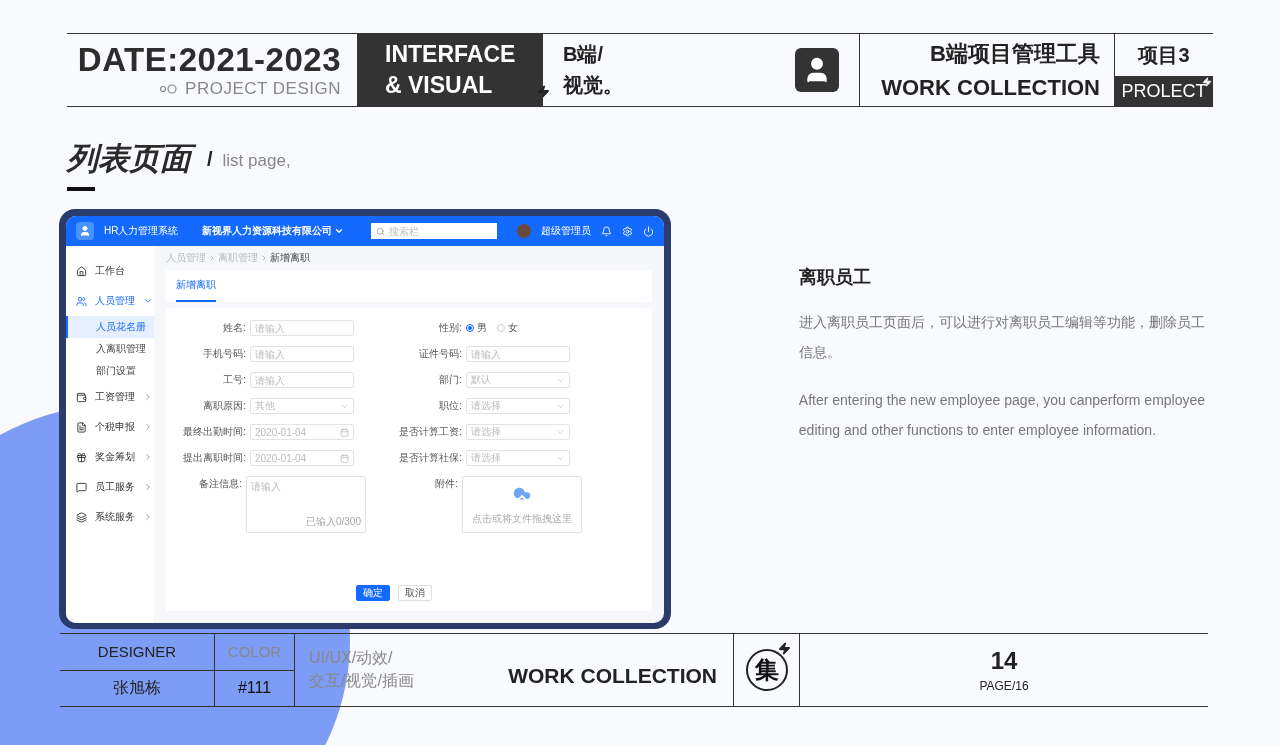  I want to click on subtitle: PROJECT DESIGN, so click(263, 89).